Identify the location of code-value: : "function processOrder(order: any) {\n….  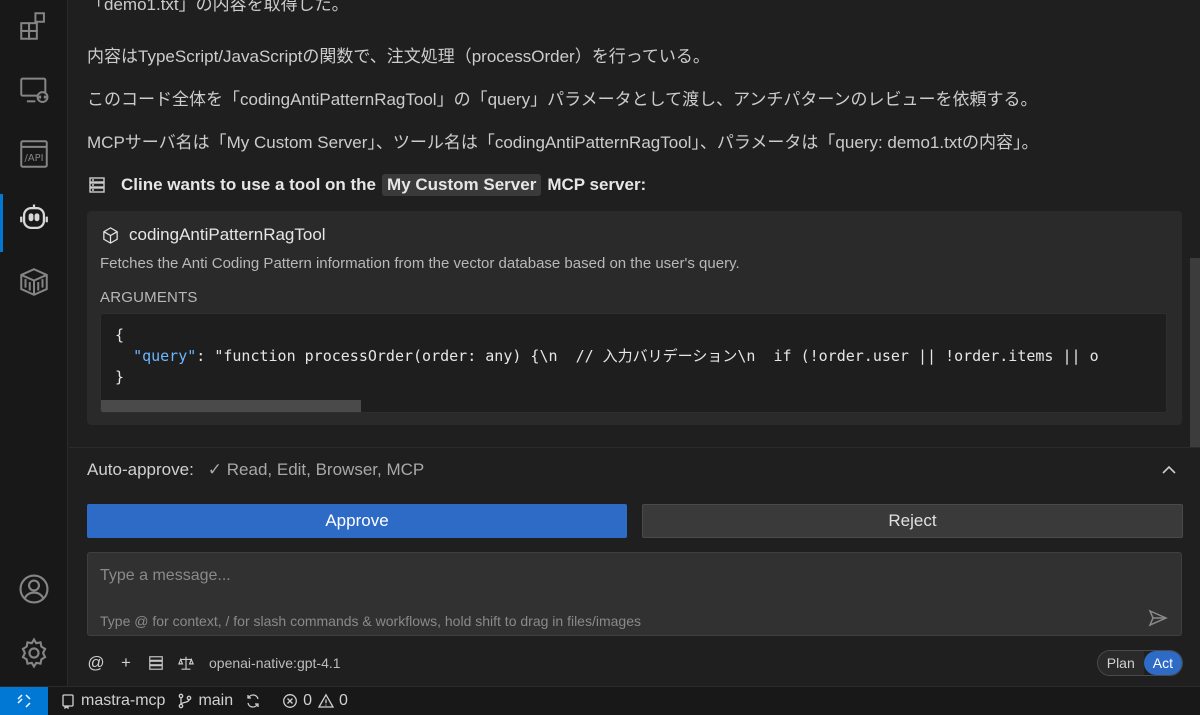
(647, 356).